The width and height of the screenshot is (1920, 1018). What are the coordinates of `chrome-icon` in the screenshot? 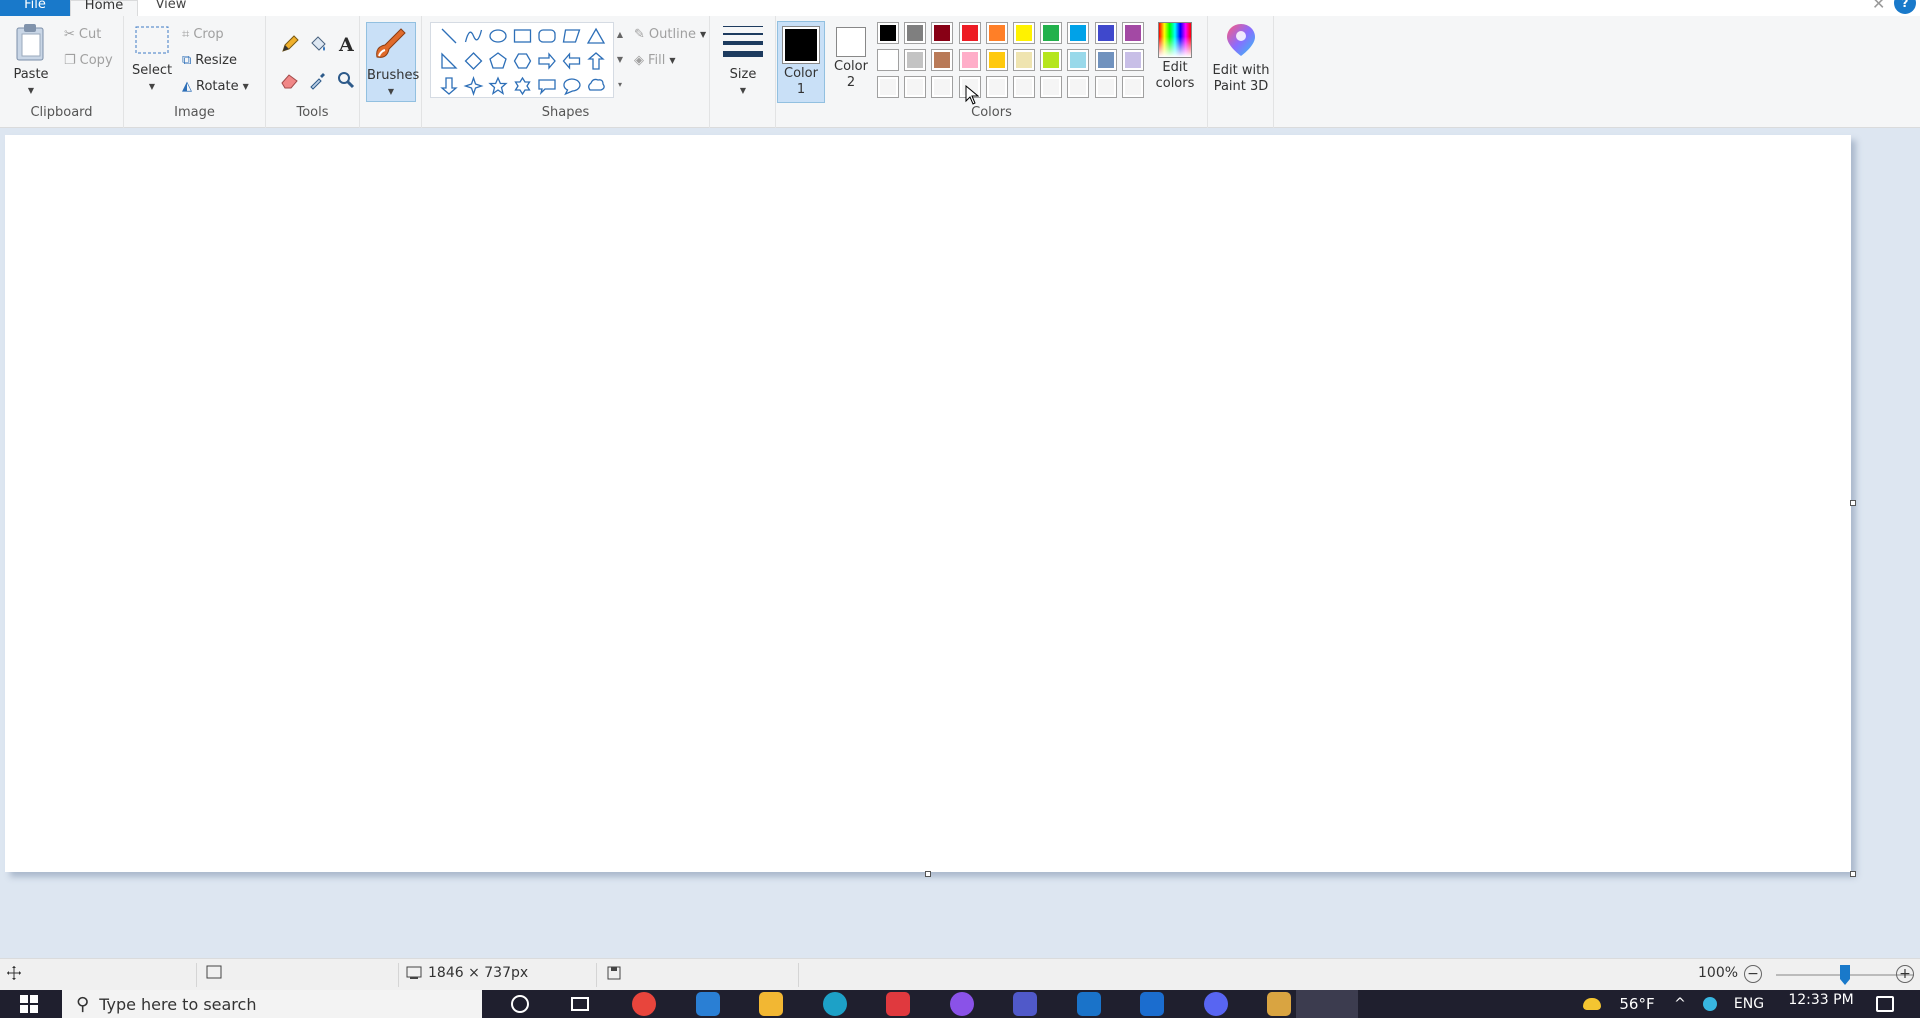 It's located at (644, 1004).